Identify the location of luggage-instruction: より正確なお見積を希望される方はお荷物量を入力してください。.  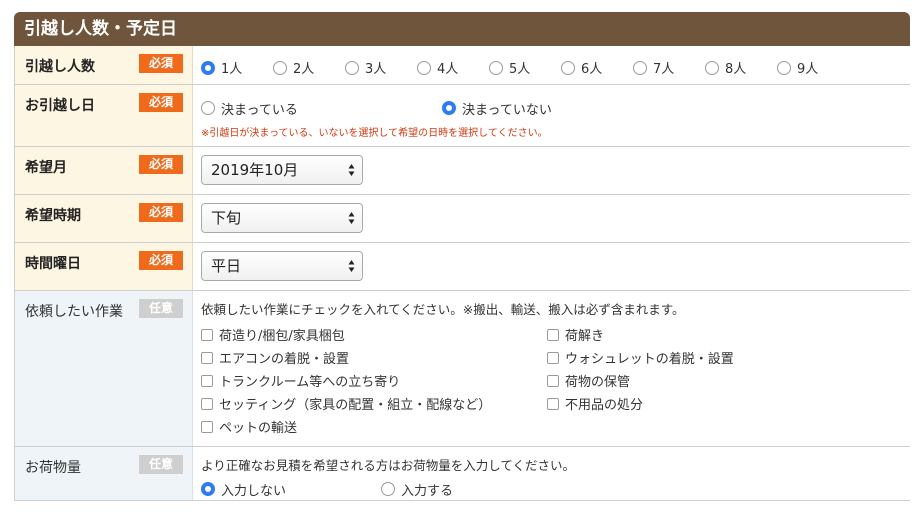
(388, 465).